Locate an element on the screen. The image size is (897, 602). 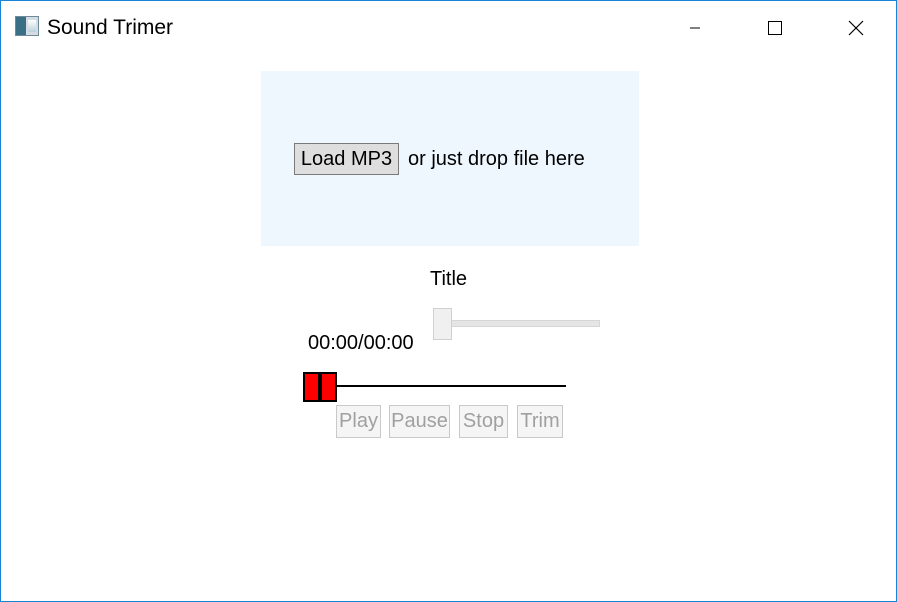
window-title: Sound Trimer is located at coordinates (110, 27).